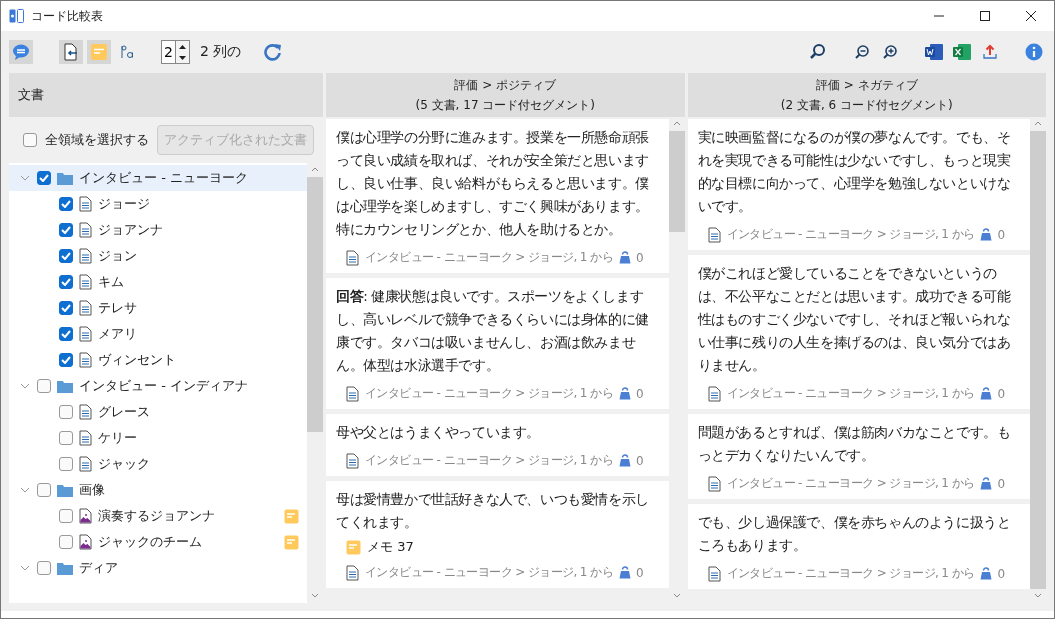 The image size is (1055, 619). I want to click on column-title: 評価 > ポジティブ, so click(505, 85).